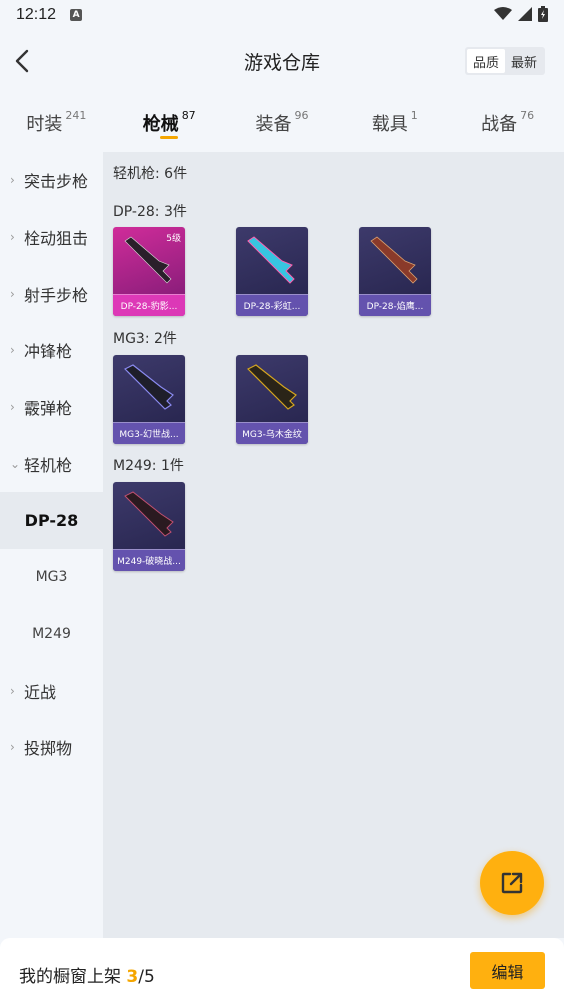 The height and width of the screenshot is (1004, 564). I want to click on status-bar: 12:12 A, so click(282, 15).